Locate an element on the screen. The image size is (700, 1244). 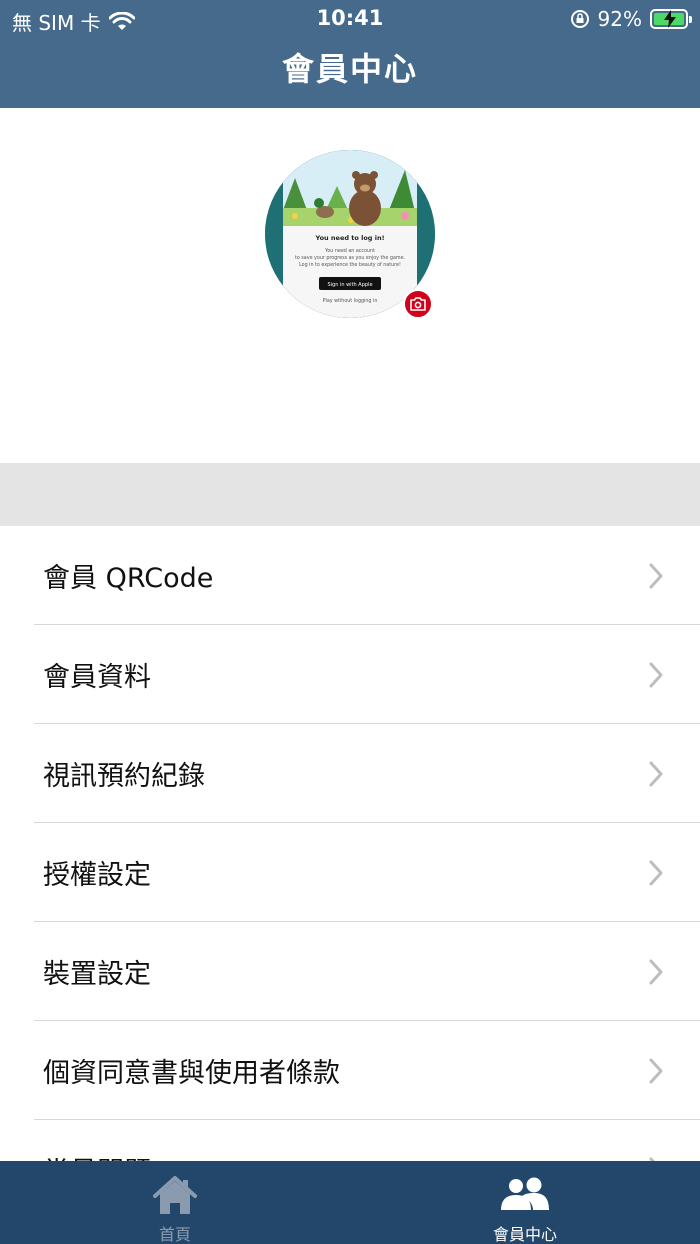
tab-bar: 首頁 會員中心 is located at coordinates (350, 1202).